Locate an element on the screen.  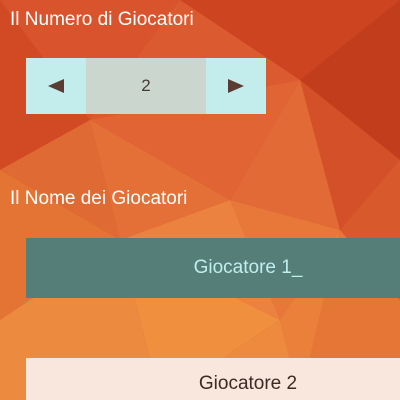
decrease-players-button is located at coordinates (56, 86).